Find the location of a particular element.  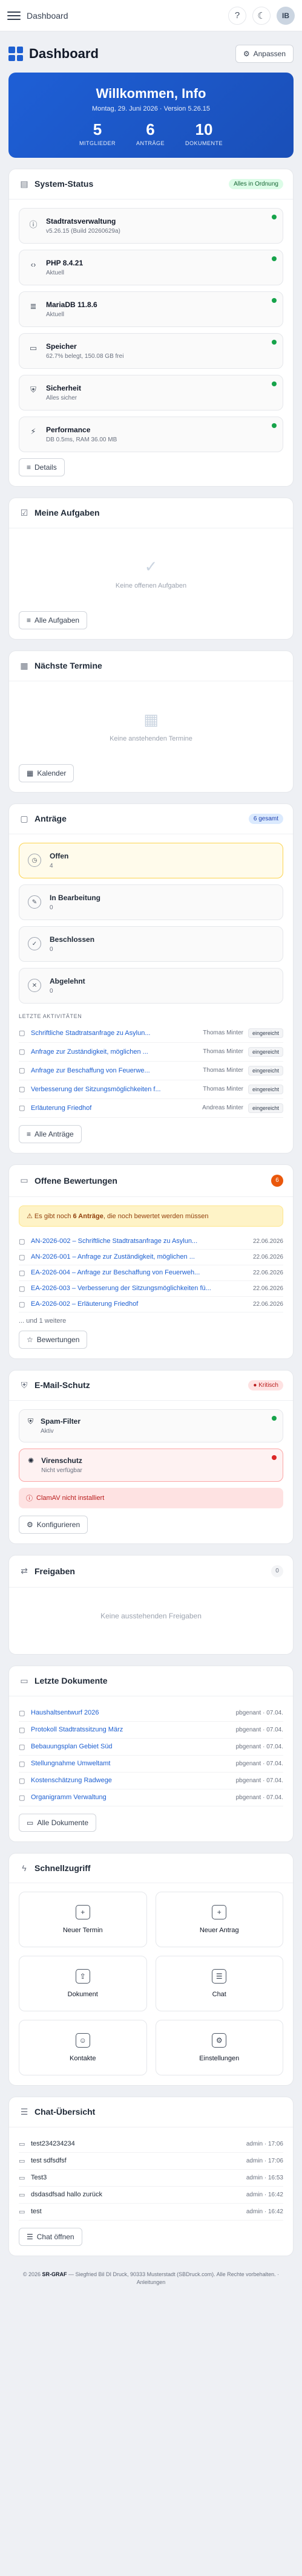

chat-row: ▭ Test3 admin · 16:53 is located at coordinates (151, 2179).